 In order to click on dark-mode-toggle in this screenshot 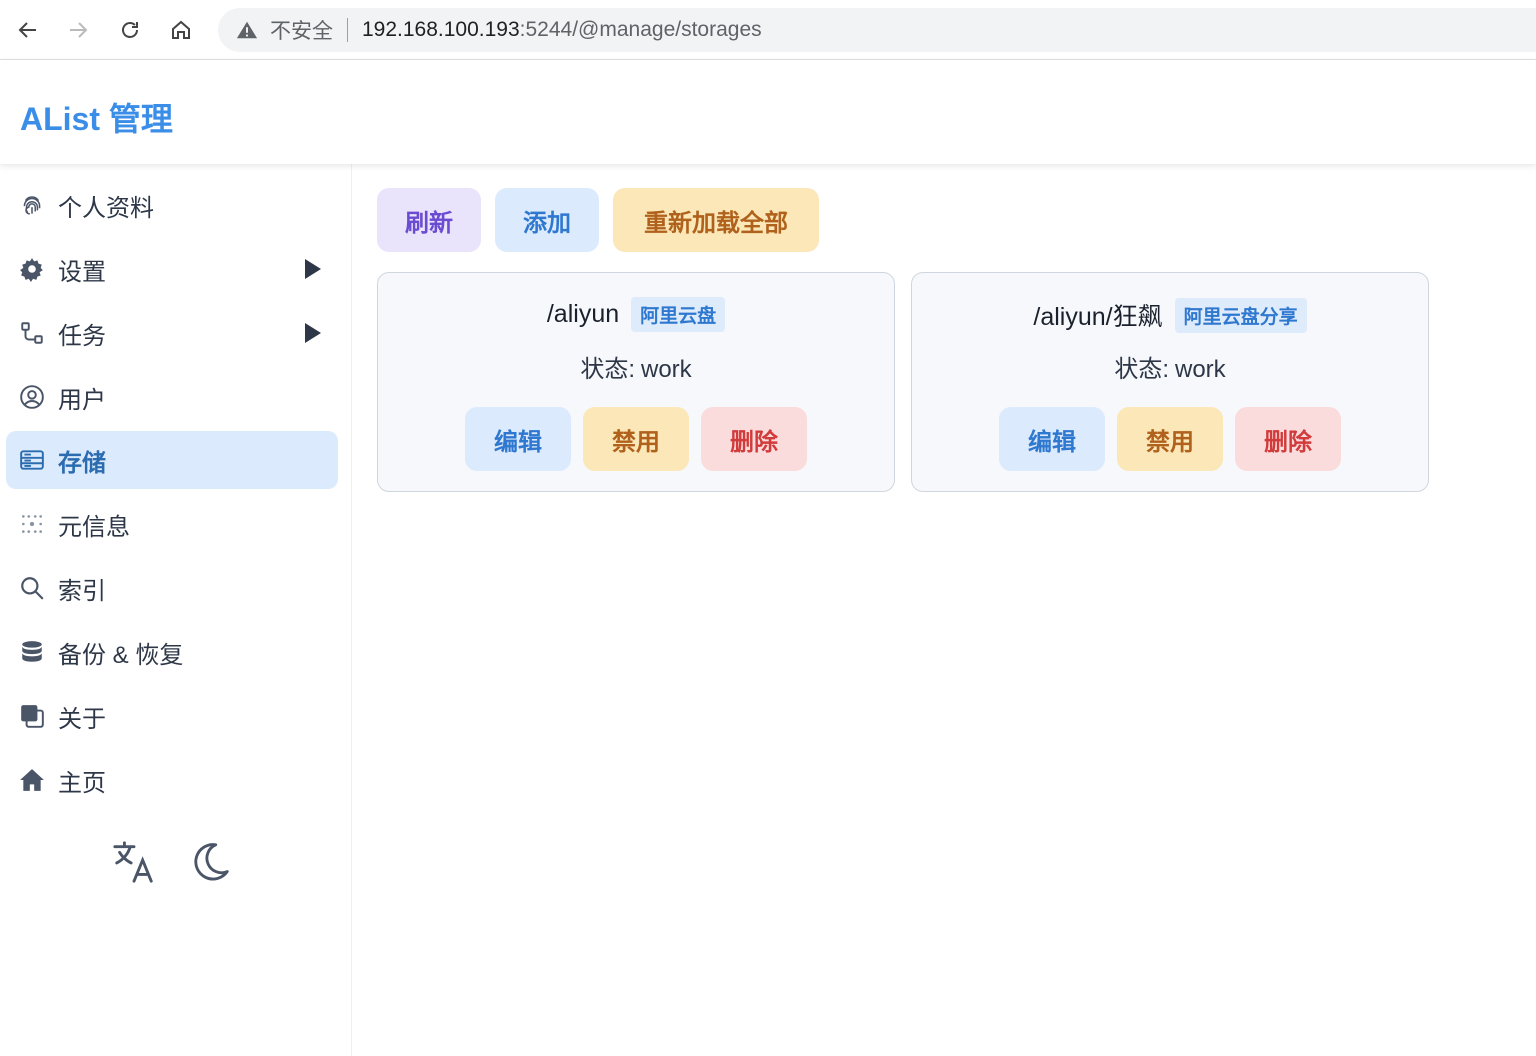, I will do `click(210, 862)`.